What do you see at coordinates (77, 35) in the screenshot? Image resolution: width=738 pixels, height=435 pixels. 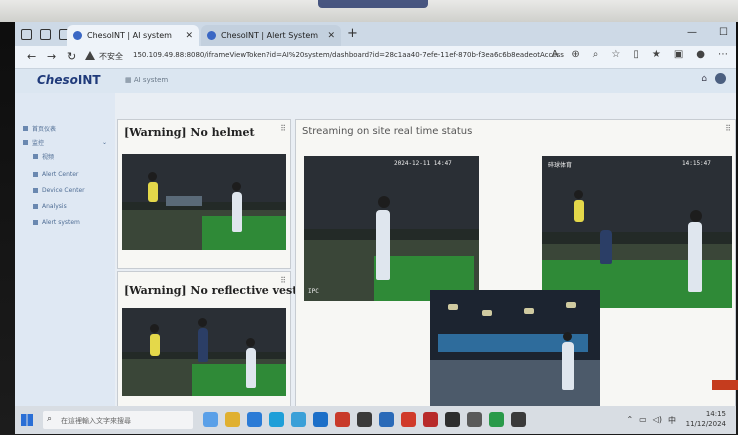 I see `tab-favicon-icon` at bounding box center [77, 35].